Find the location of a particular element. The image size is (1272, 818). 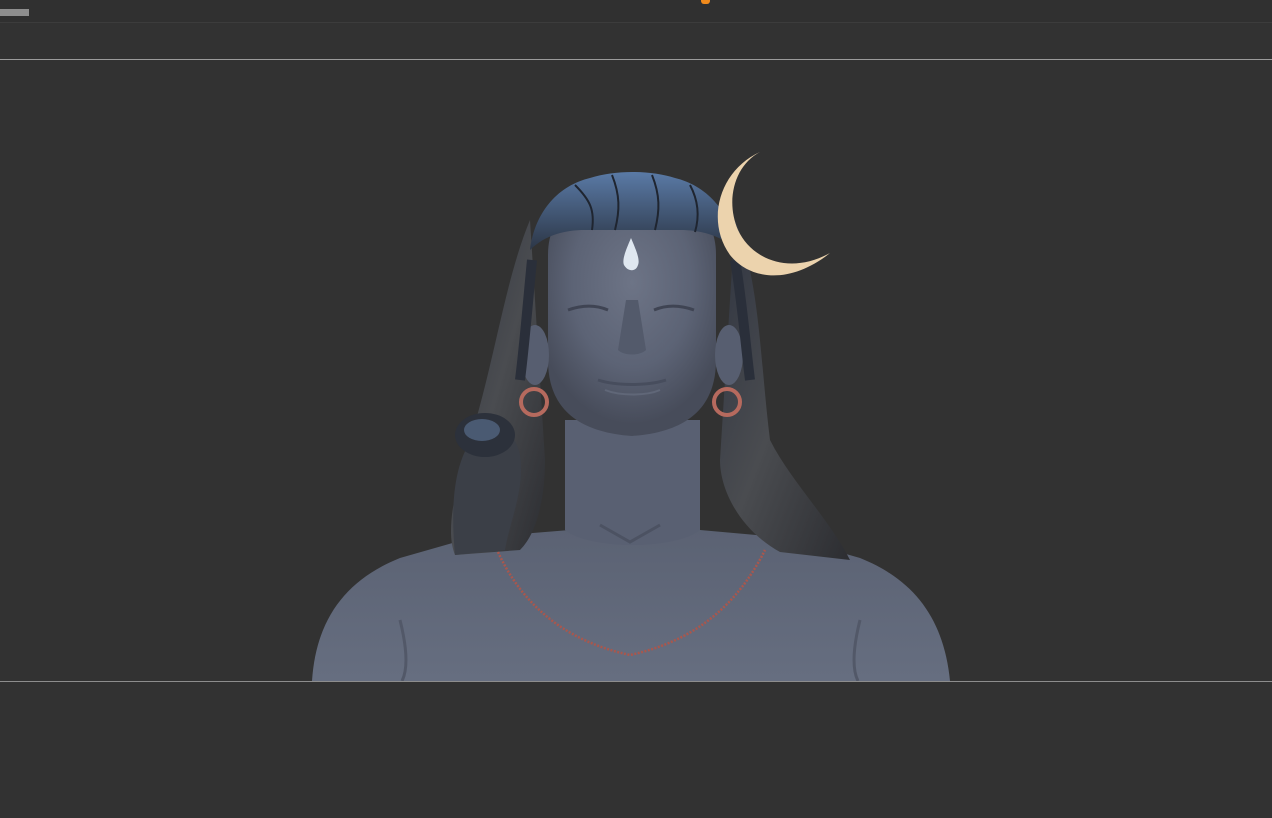

horizontal-scrollbar-thumb is located at coordinates (14, 12).